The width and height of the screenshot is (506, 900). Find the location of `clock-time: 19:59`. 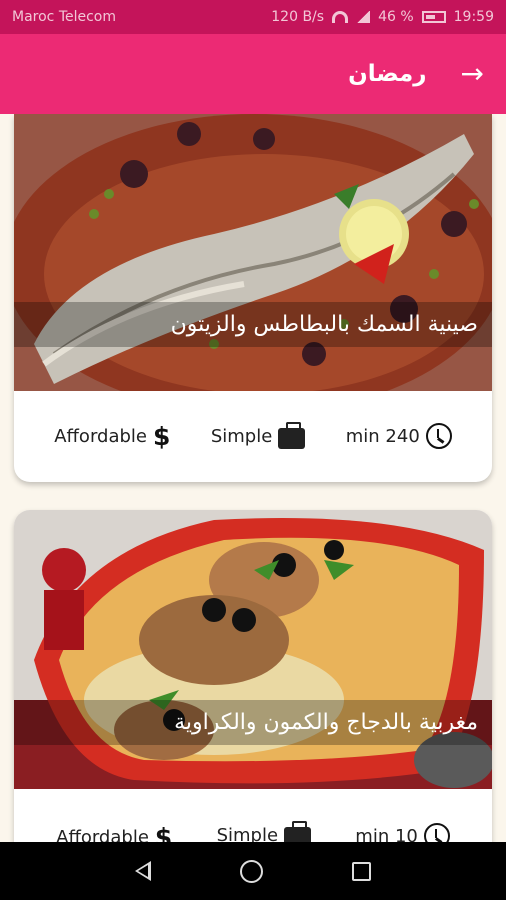

clock-time: 19:59 is located at coordinates (473, 17).